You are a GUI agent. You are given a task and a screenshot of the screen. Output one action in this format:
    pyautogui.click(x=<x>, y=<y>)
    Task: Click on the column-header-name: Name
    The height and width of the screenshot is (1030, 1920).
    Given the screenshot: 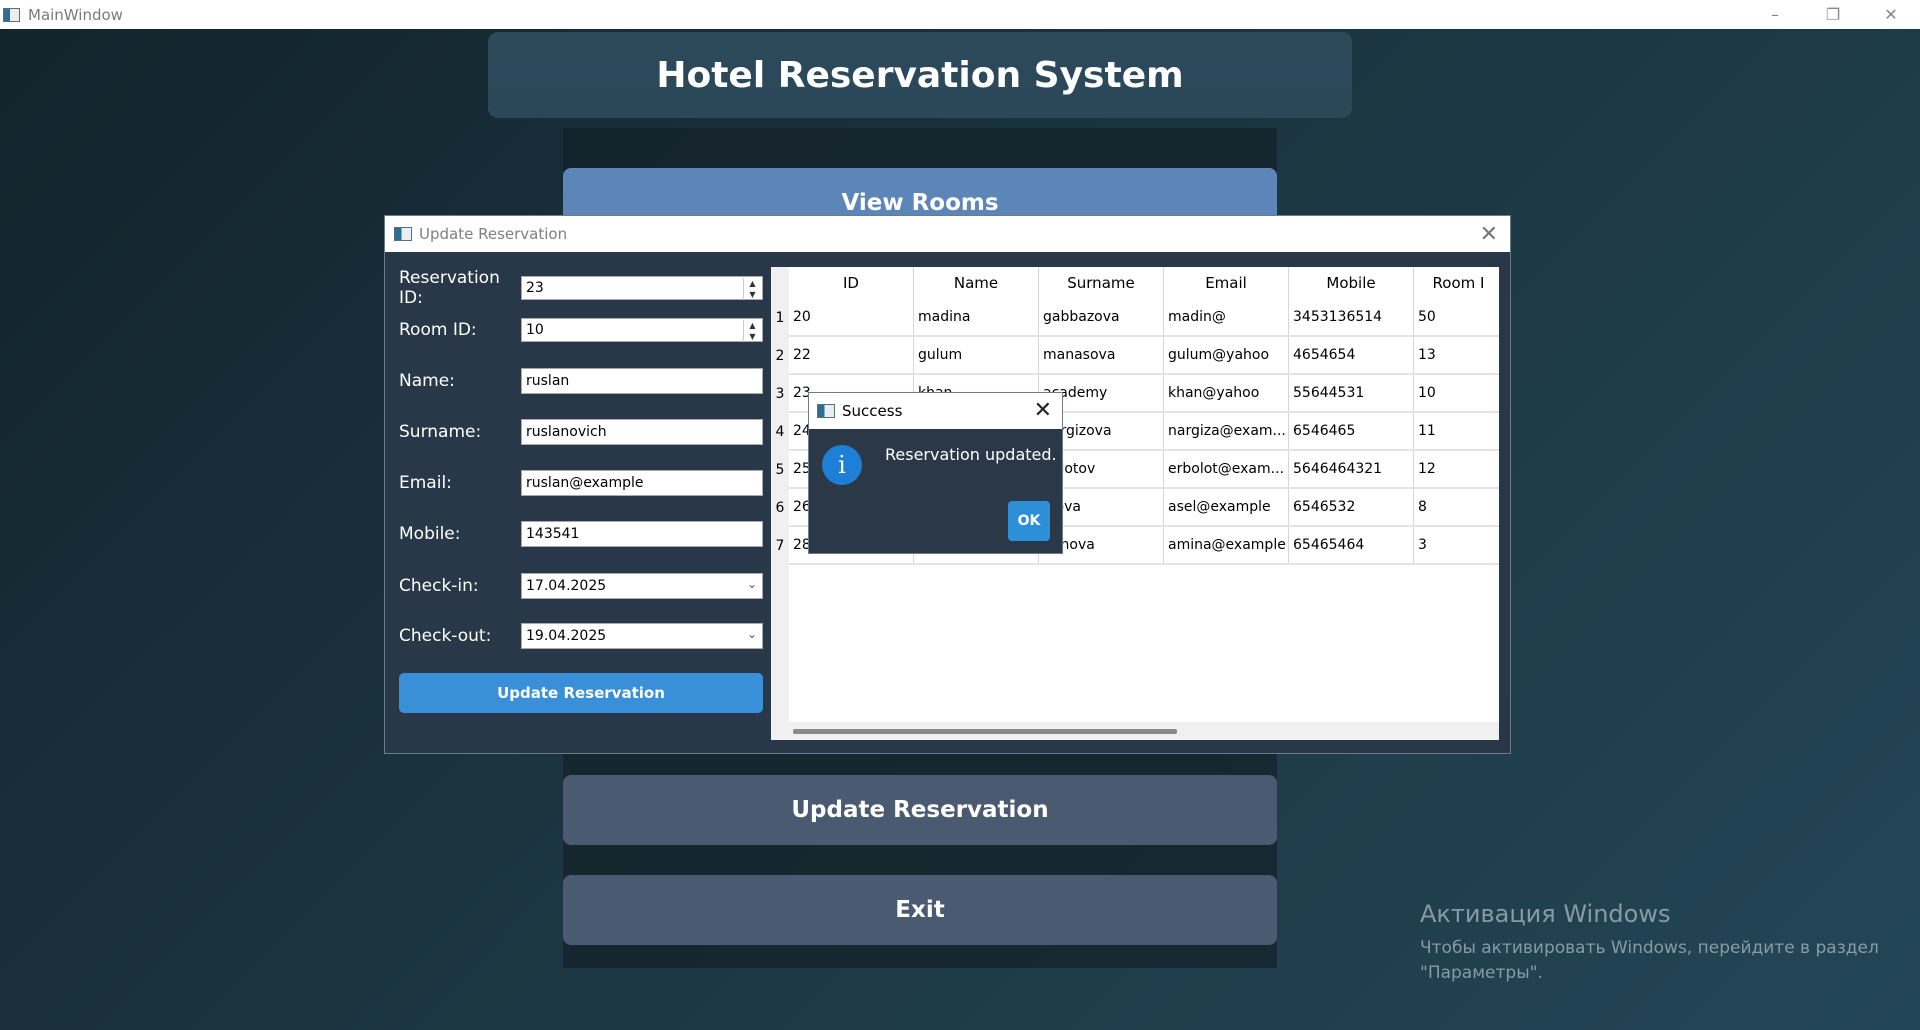 What is the action you would take?
    pyautogui.click(x=976, y=283)
    